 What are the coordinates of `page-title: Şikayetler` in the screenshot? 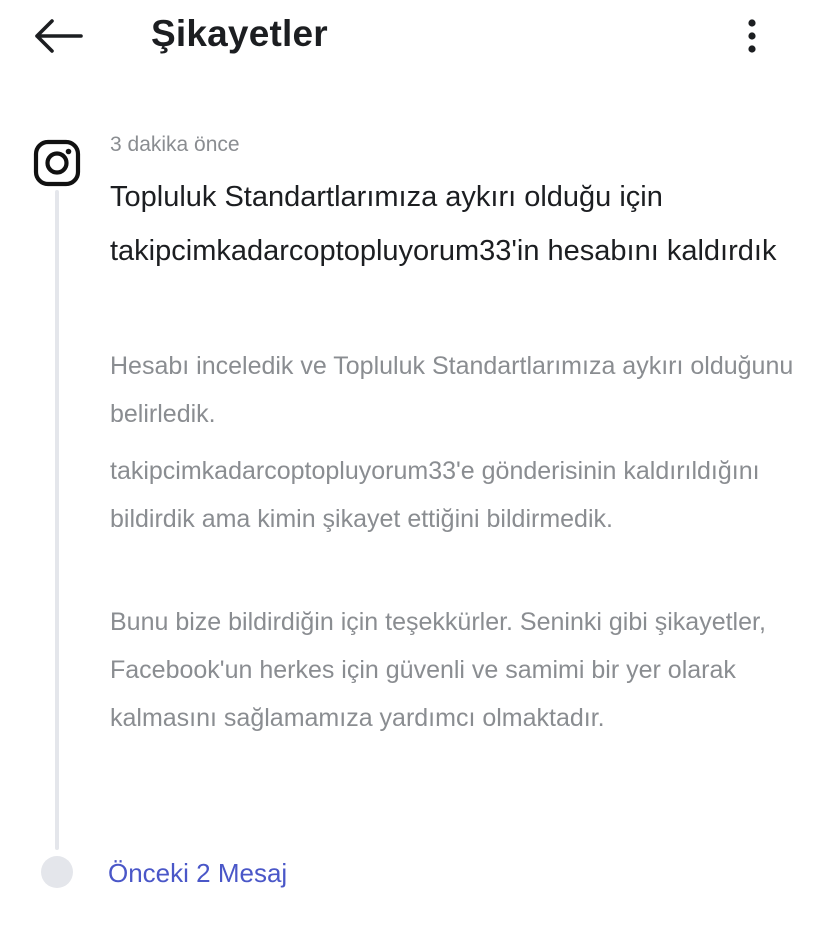 It's located at (239, 33).